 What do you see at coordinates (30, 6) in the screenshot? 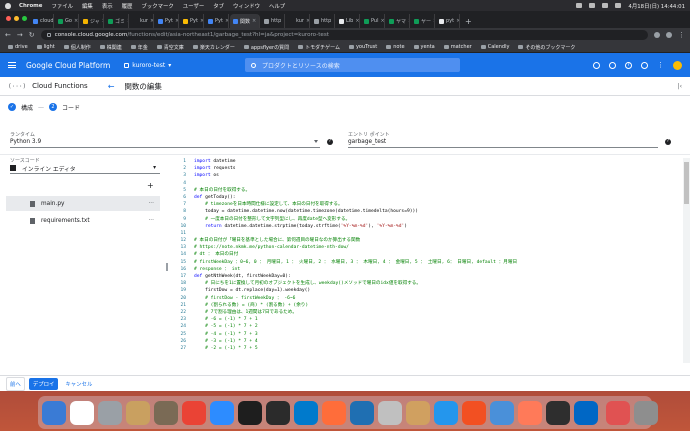
I see `menu-app-name: Chrome` at bounding box center [30, 6].